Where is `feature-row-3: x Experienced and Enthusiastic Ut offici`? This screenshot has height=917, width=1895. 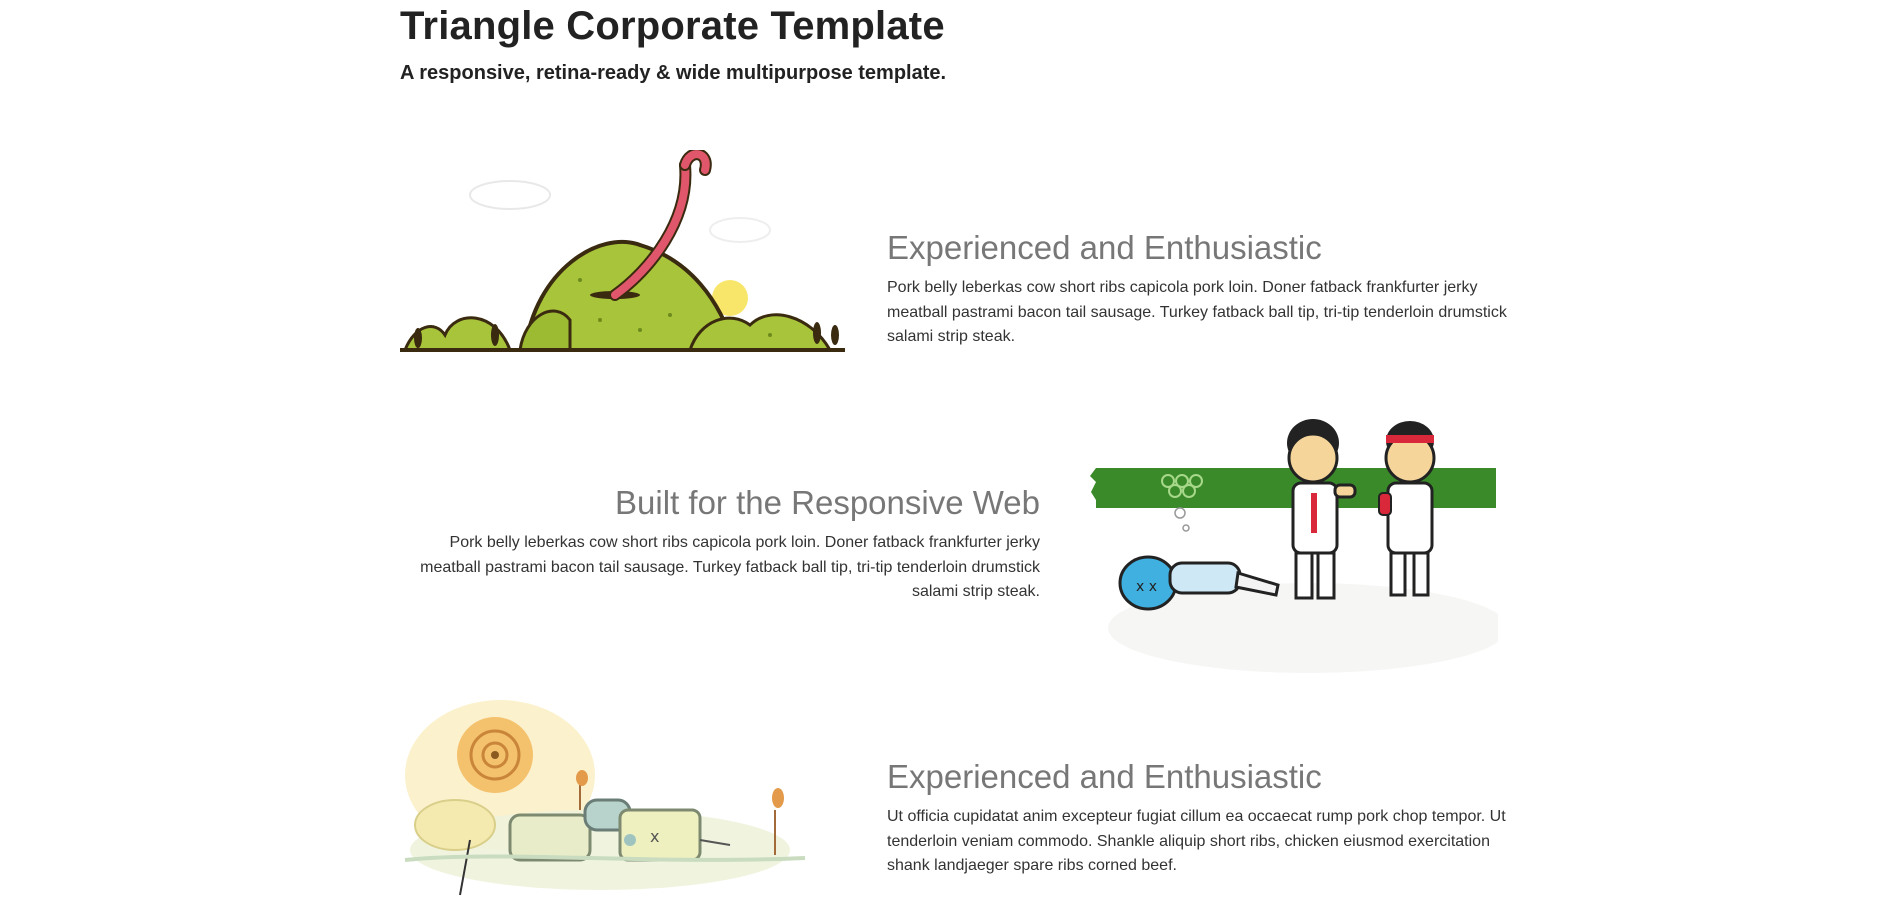 feature-row-3: x Experienced and Enthusiastic Ut offici is located at coordinates (960, 808).